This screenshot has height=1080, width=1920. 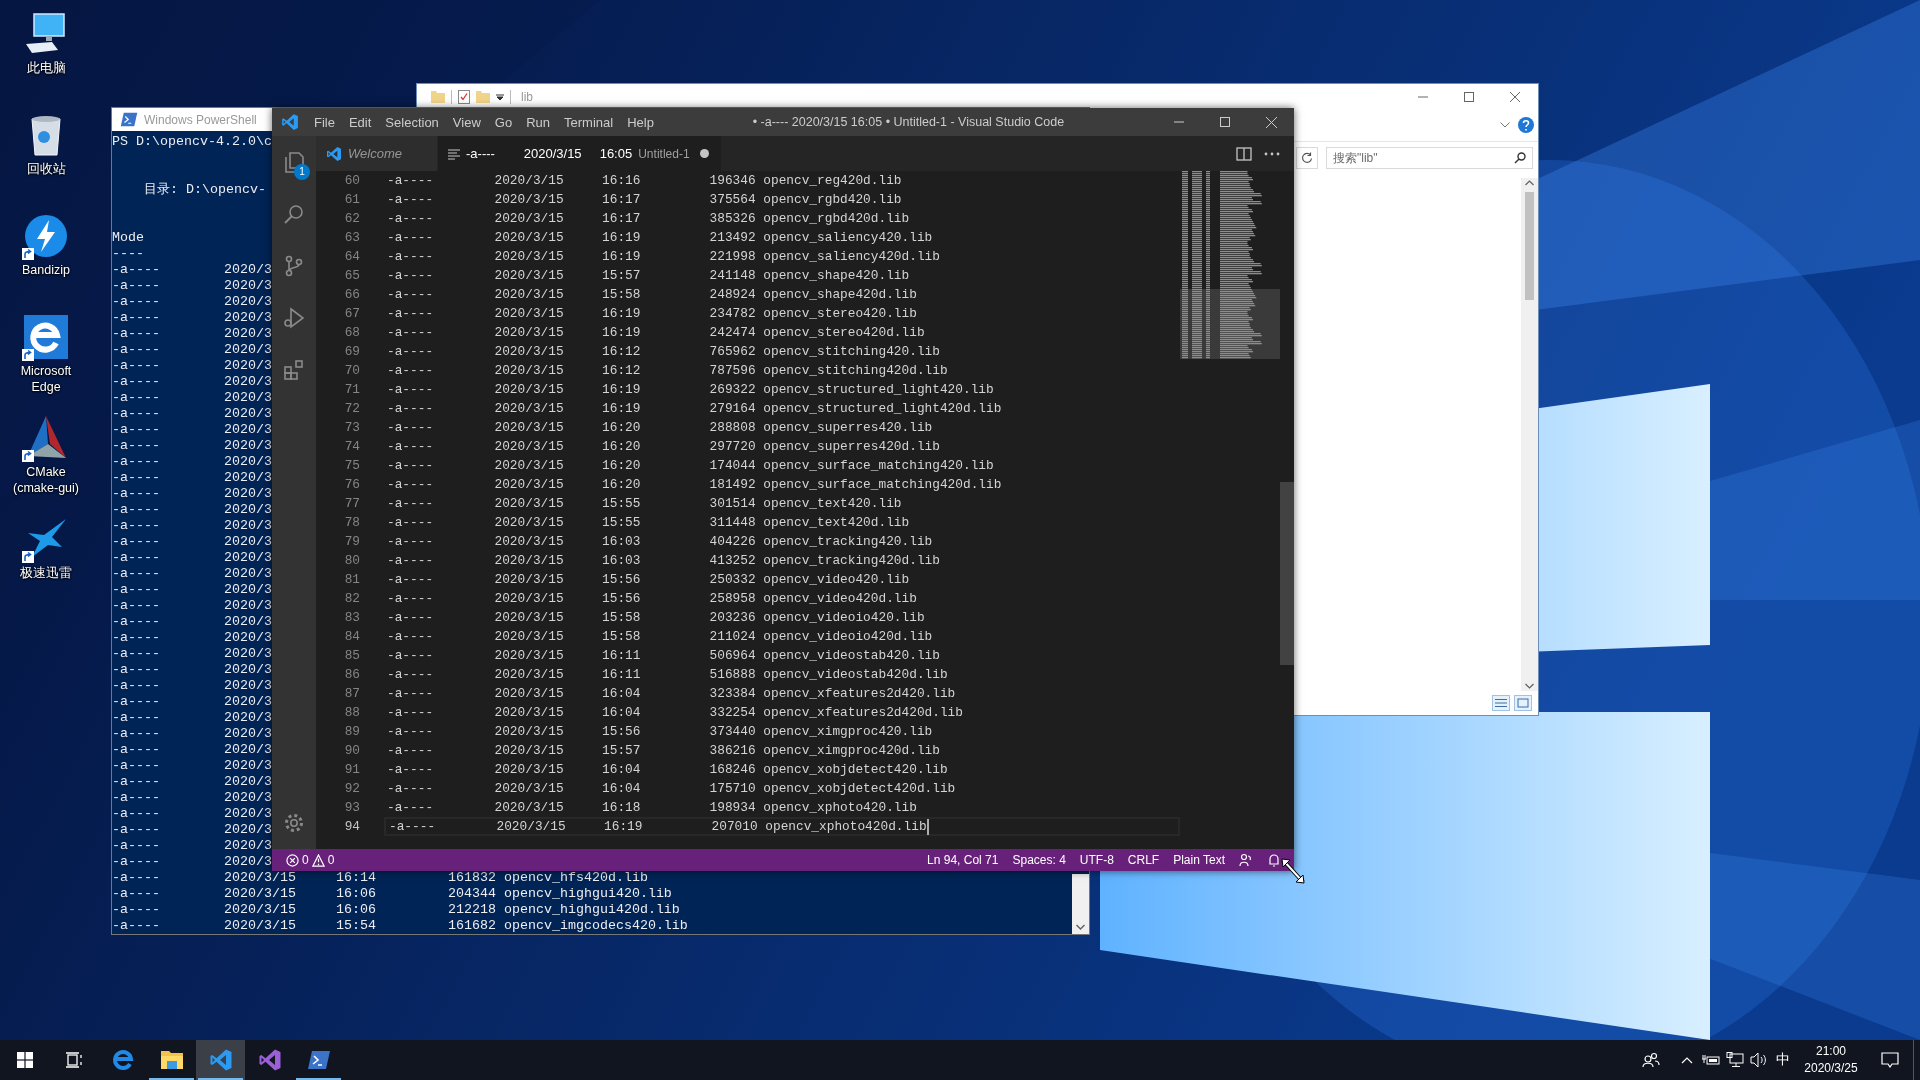 I want to click on clock: 21:00 2020/3/25, so click(x=1831, y=1060).